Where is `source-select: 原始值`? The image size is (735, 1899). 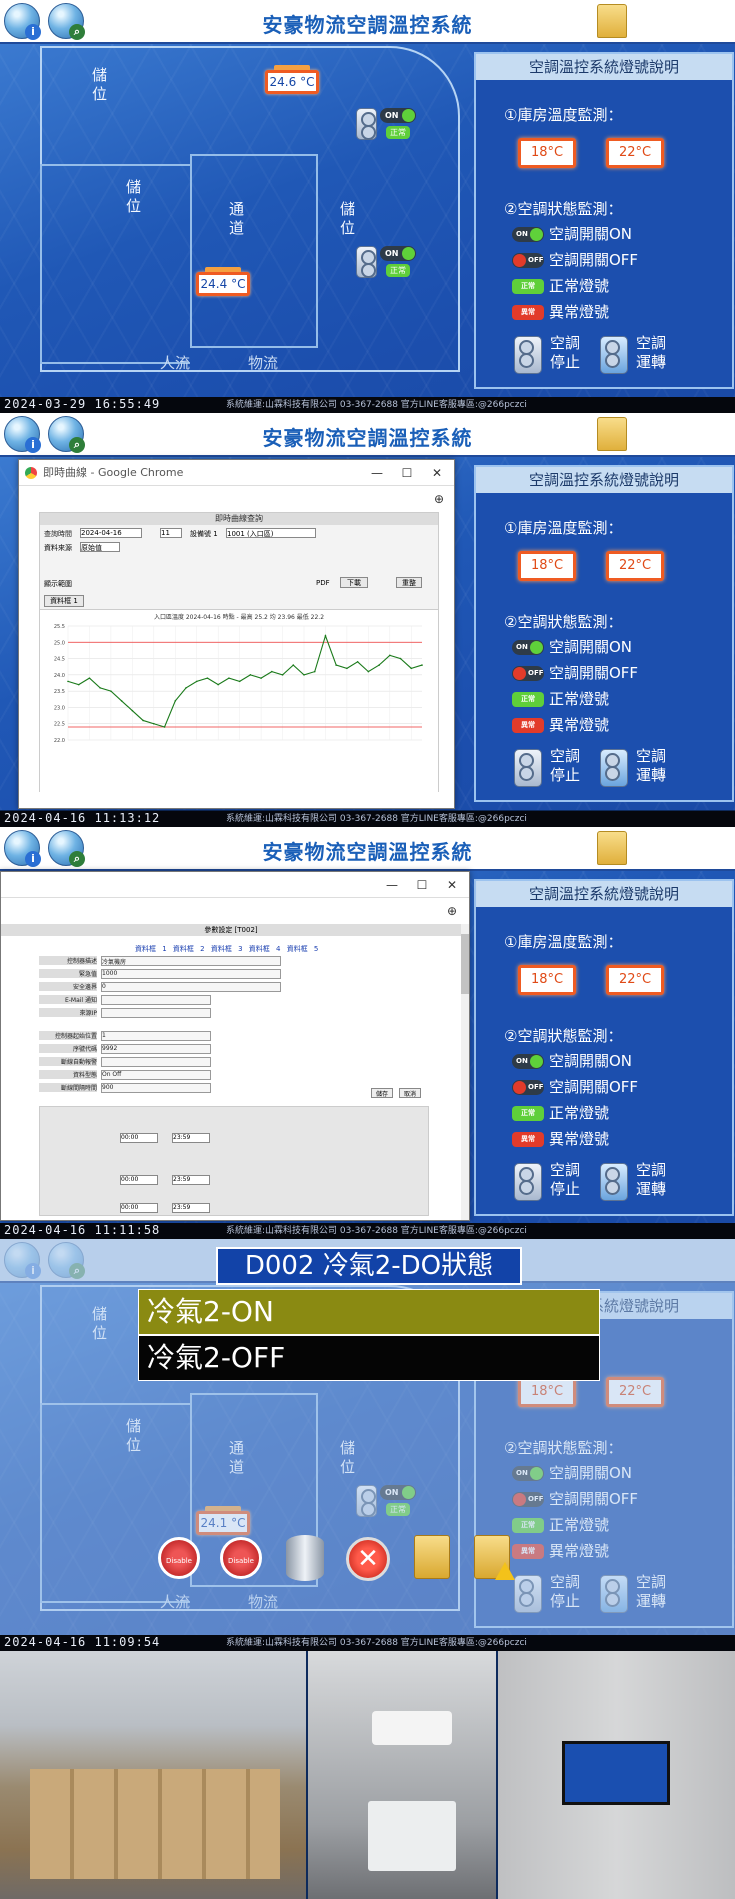
source-select: 原始值 is located at coordinates (100, 547).